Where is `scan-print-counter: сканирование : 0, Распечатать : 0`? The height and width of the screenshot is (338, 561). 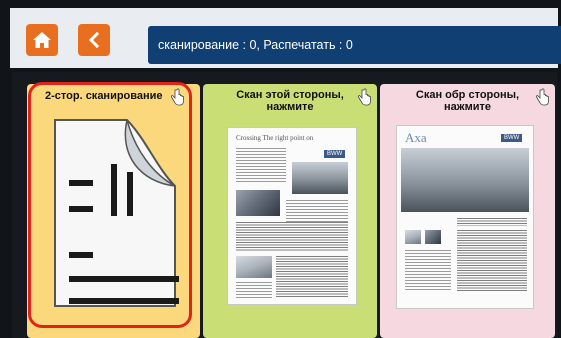 scan-print-counter: сканирование : 0, Распечатать : 0 is located at coordinates (354, 45).